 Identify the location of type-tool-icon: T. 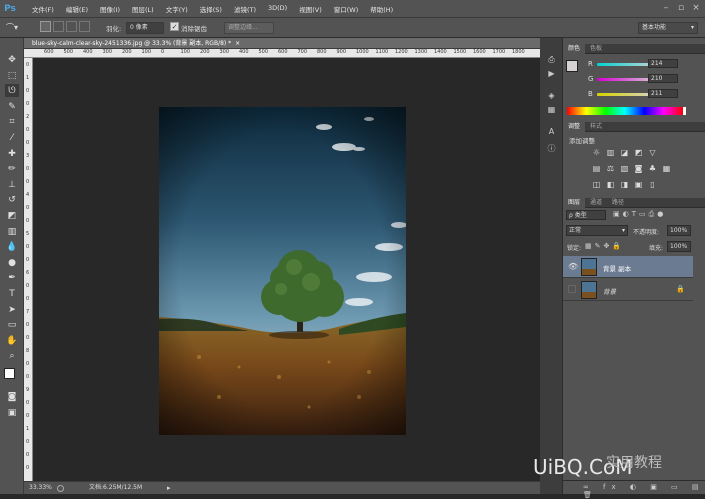
(12, 293).